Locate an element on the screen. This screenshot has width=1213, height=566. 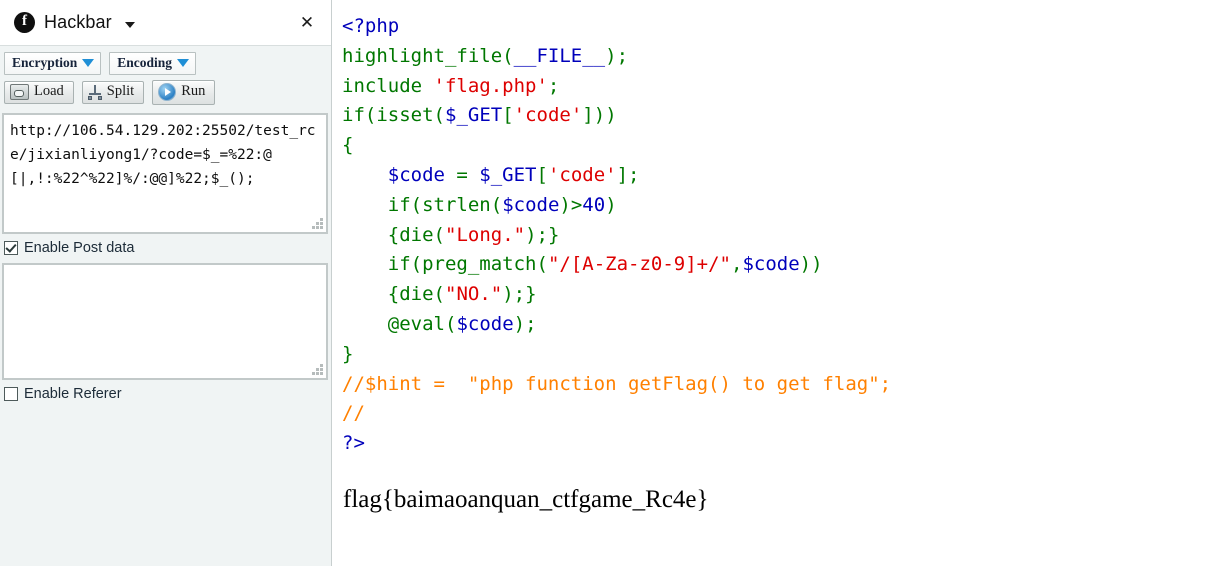
code-token: isset is located at coordinates (405, 115).